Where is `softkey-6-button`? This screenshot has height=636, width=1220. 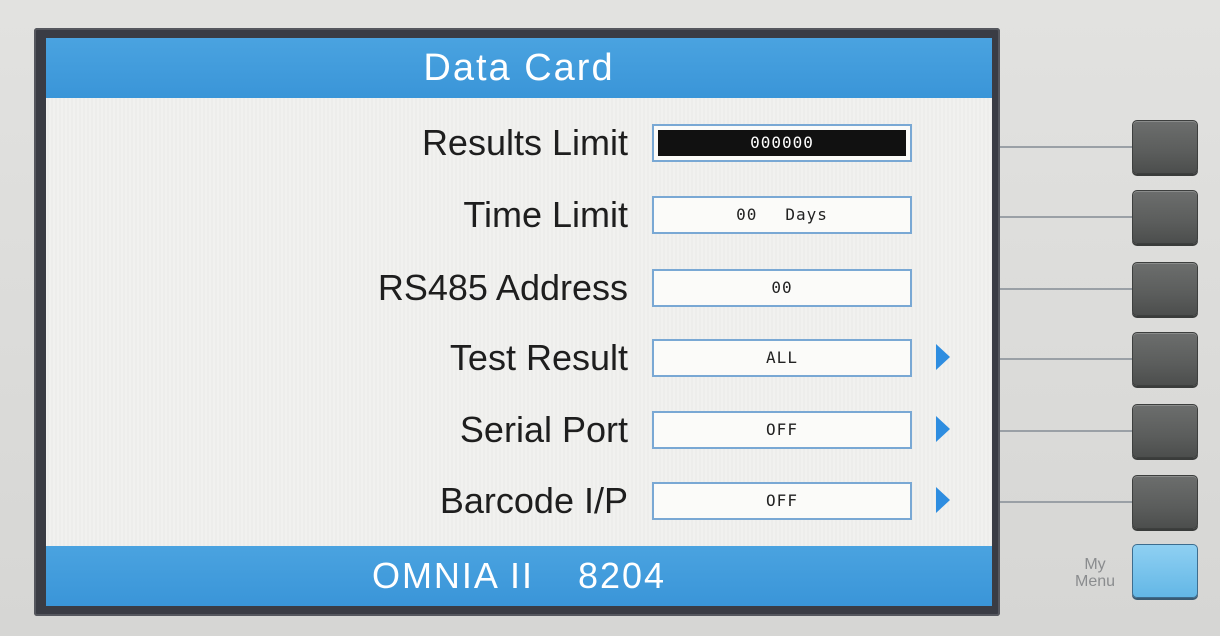 softkey-6-button is located at coordinates (1165, 502).